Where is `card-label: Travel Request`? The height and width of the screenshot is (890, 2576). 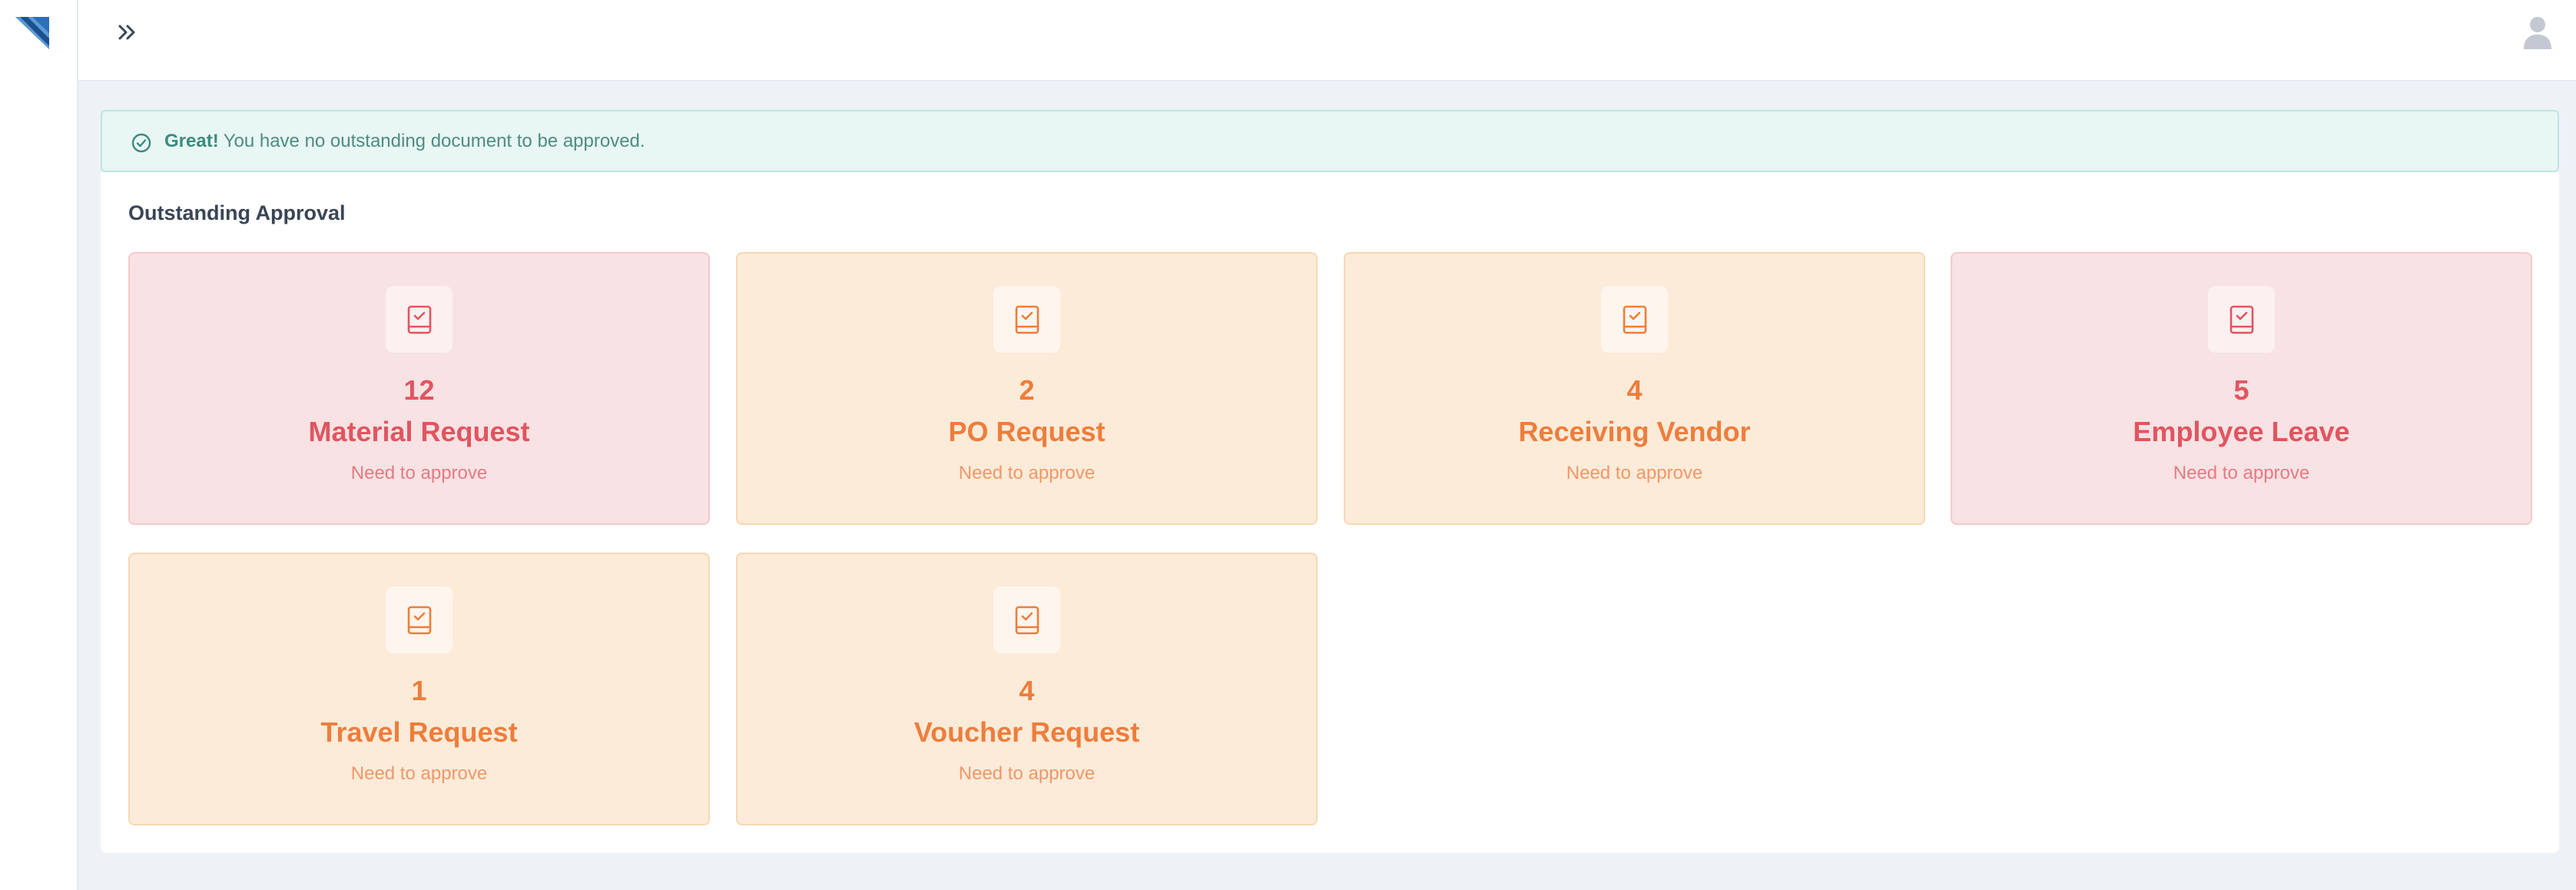 card-label: Travel Request is located at coordinates (419, 732).